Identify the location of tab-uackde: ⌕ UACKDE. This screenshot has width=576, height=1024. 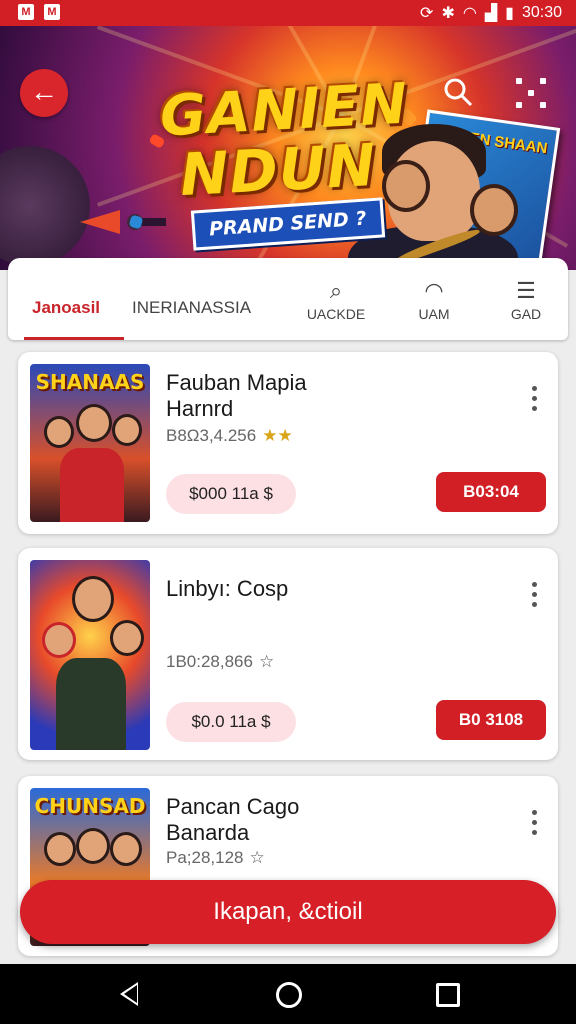
(336, 299).